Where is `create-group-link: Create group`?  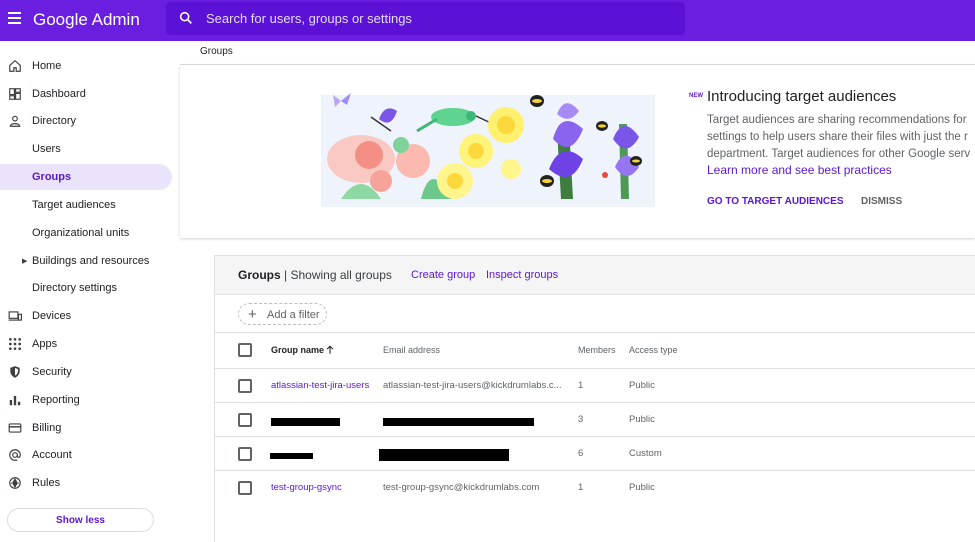 create-group-link: Create group is located at coordinates (443, 275).